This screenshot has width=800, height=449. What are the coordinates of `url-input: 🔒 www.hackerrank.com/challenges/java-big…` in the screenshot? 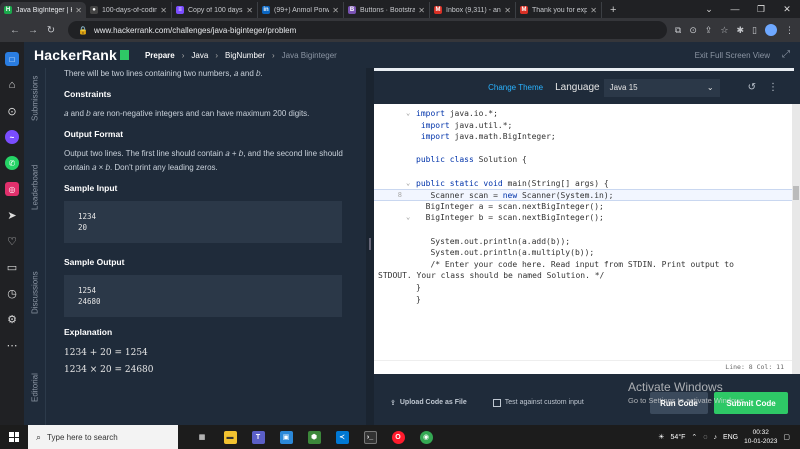 It's located at (367, 30).